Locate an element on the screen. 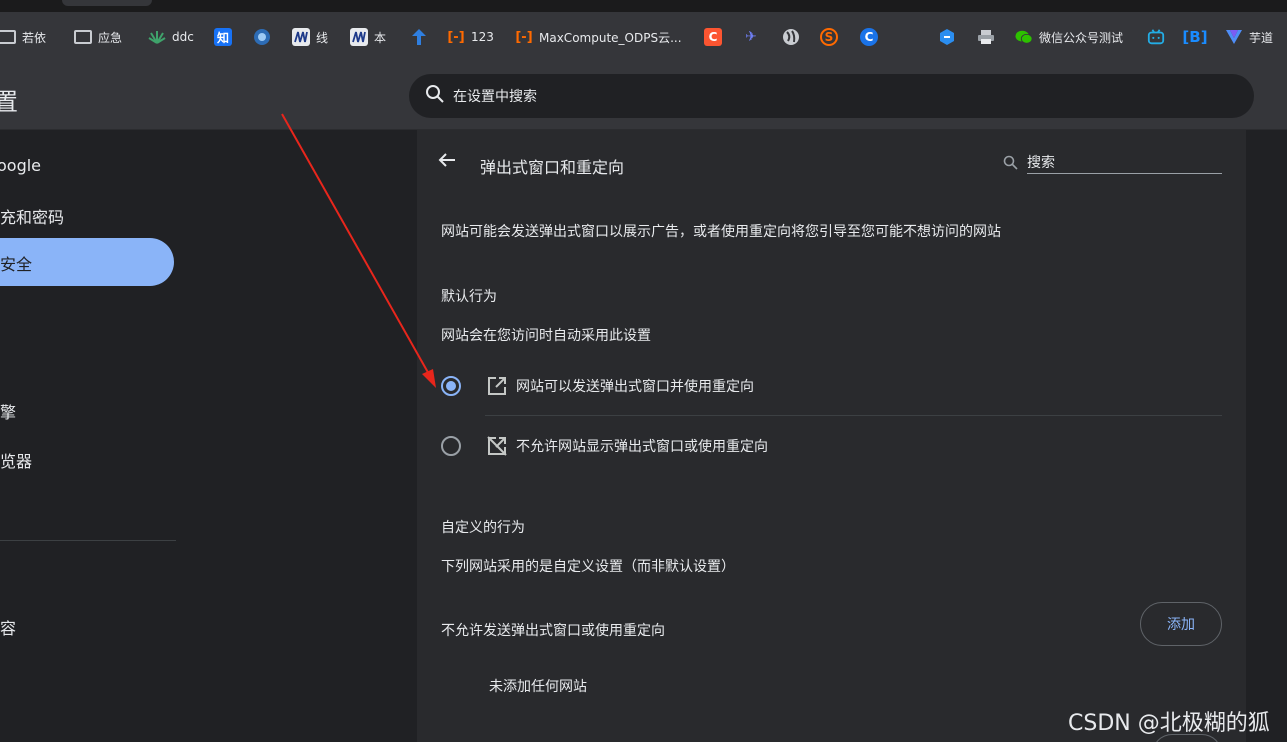 This screenshot has height=742, width=1287. subpage-search-placeholder: 搜索 is located at coordinates (1041, 163).